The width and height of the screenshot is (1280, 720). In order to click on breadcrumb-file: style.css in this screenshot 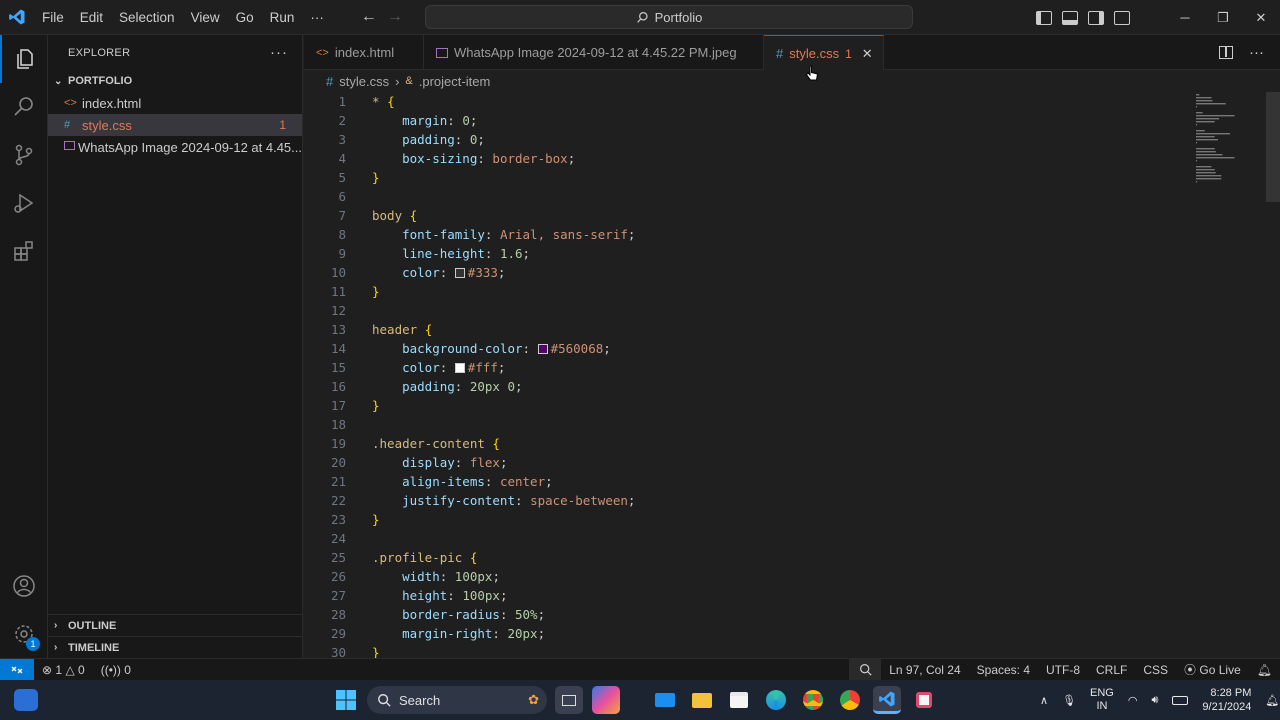, I will do `click(364, 81)`.